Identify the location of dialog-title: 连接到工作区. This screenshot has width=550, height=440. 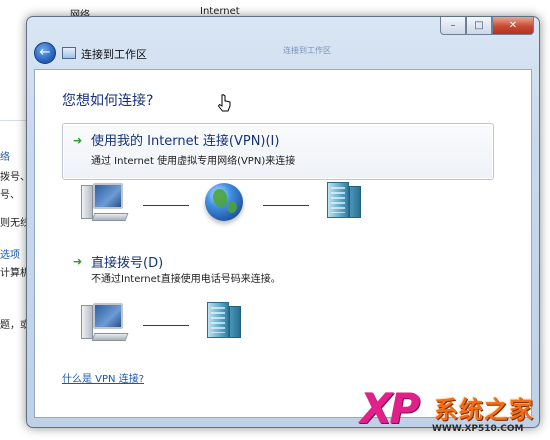
(114, 54).